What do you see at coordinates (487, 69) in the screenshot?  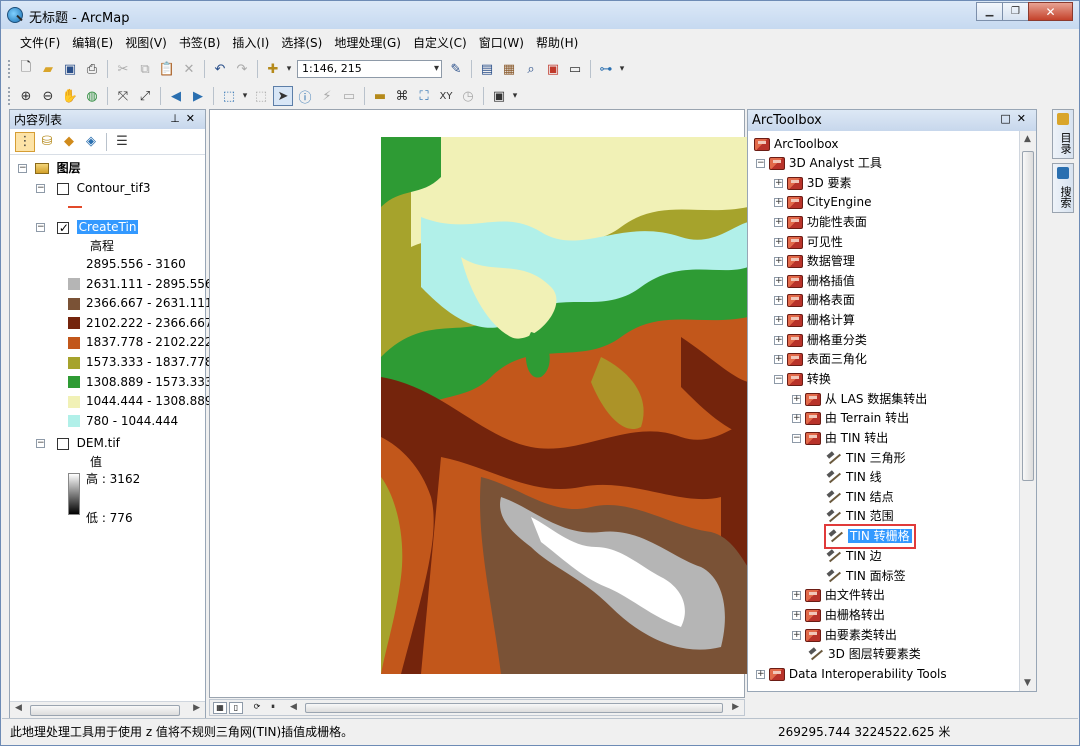 I see `table-of-contents-icon: ▤` at bounding box center [487, 69].